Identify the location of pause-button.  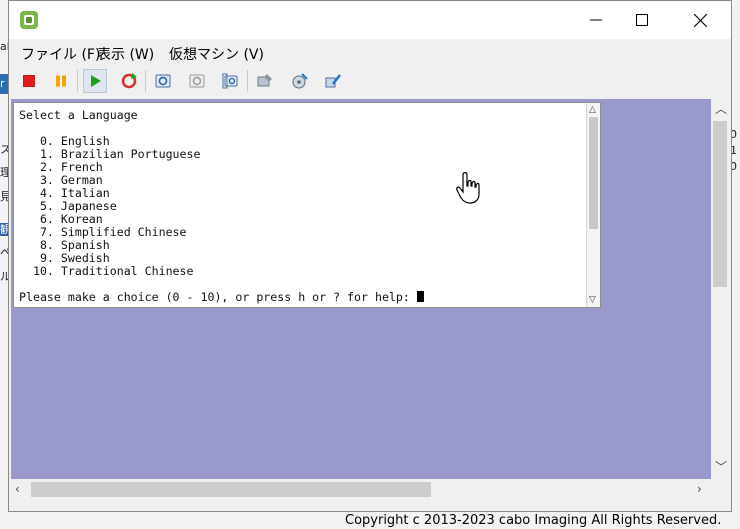
(61, 81).